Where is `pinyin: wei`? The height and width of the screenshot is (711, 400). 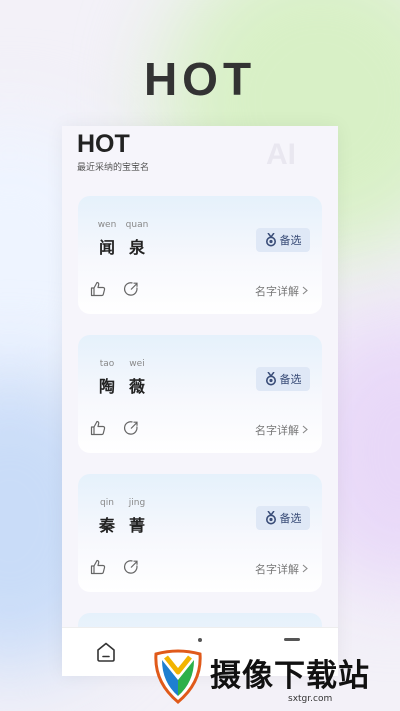
pinyin: wei is located at coordinates (137, 364).